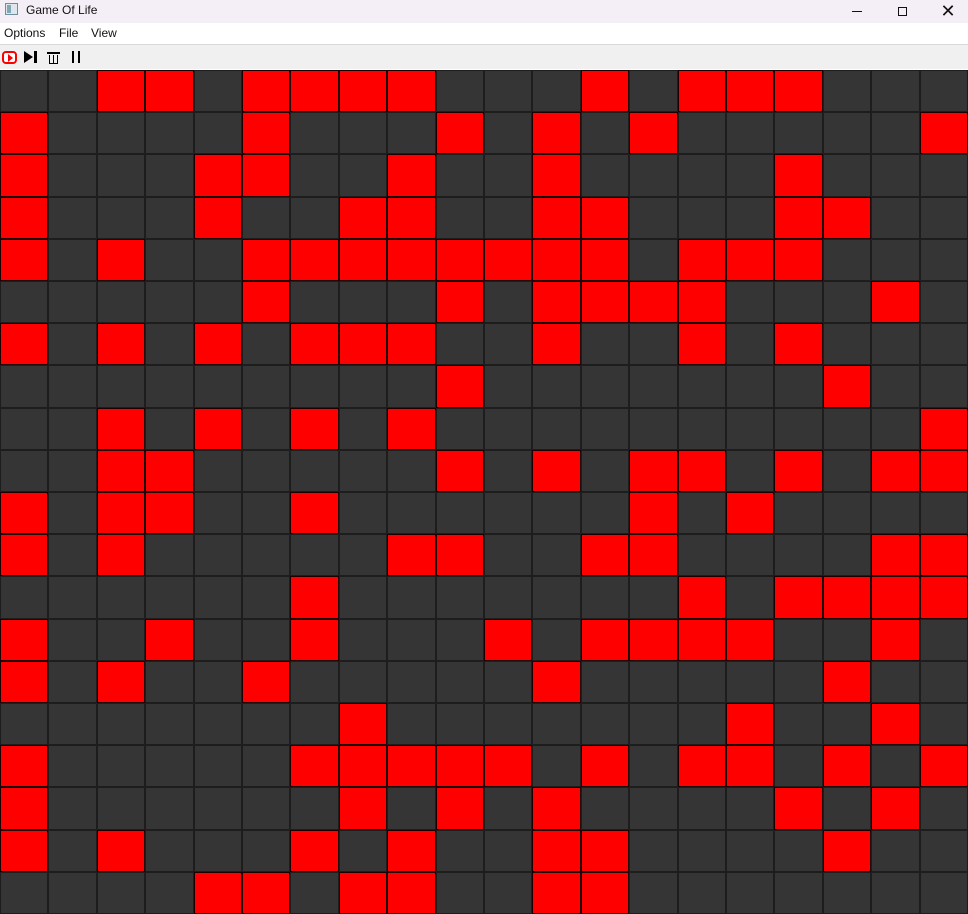 This screenshot has width=968, height=914. I want to click on menu-view: View, so click(104, 33).